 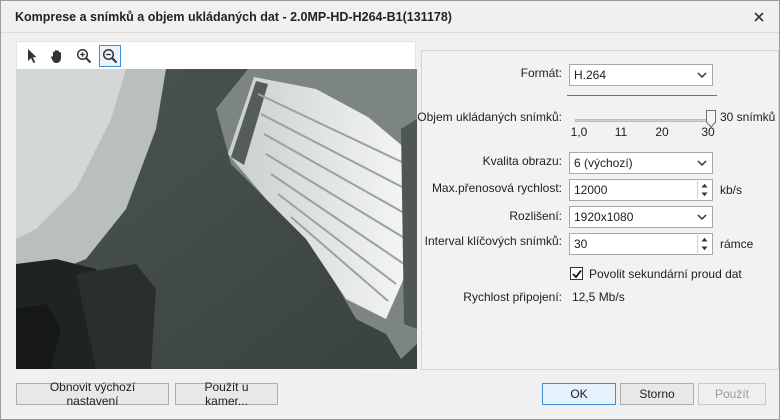 I want to click on storage-label: Objem ukládaných snímků:, so click(x=489, y=117).